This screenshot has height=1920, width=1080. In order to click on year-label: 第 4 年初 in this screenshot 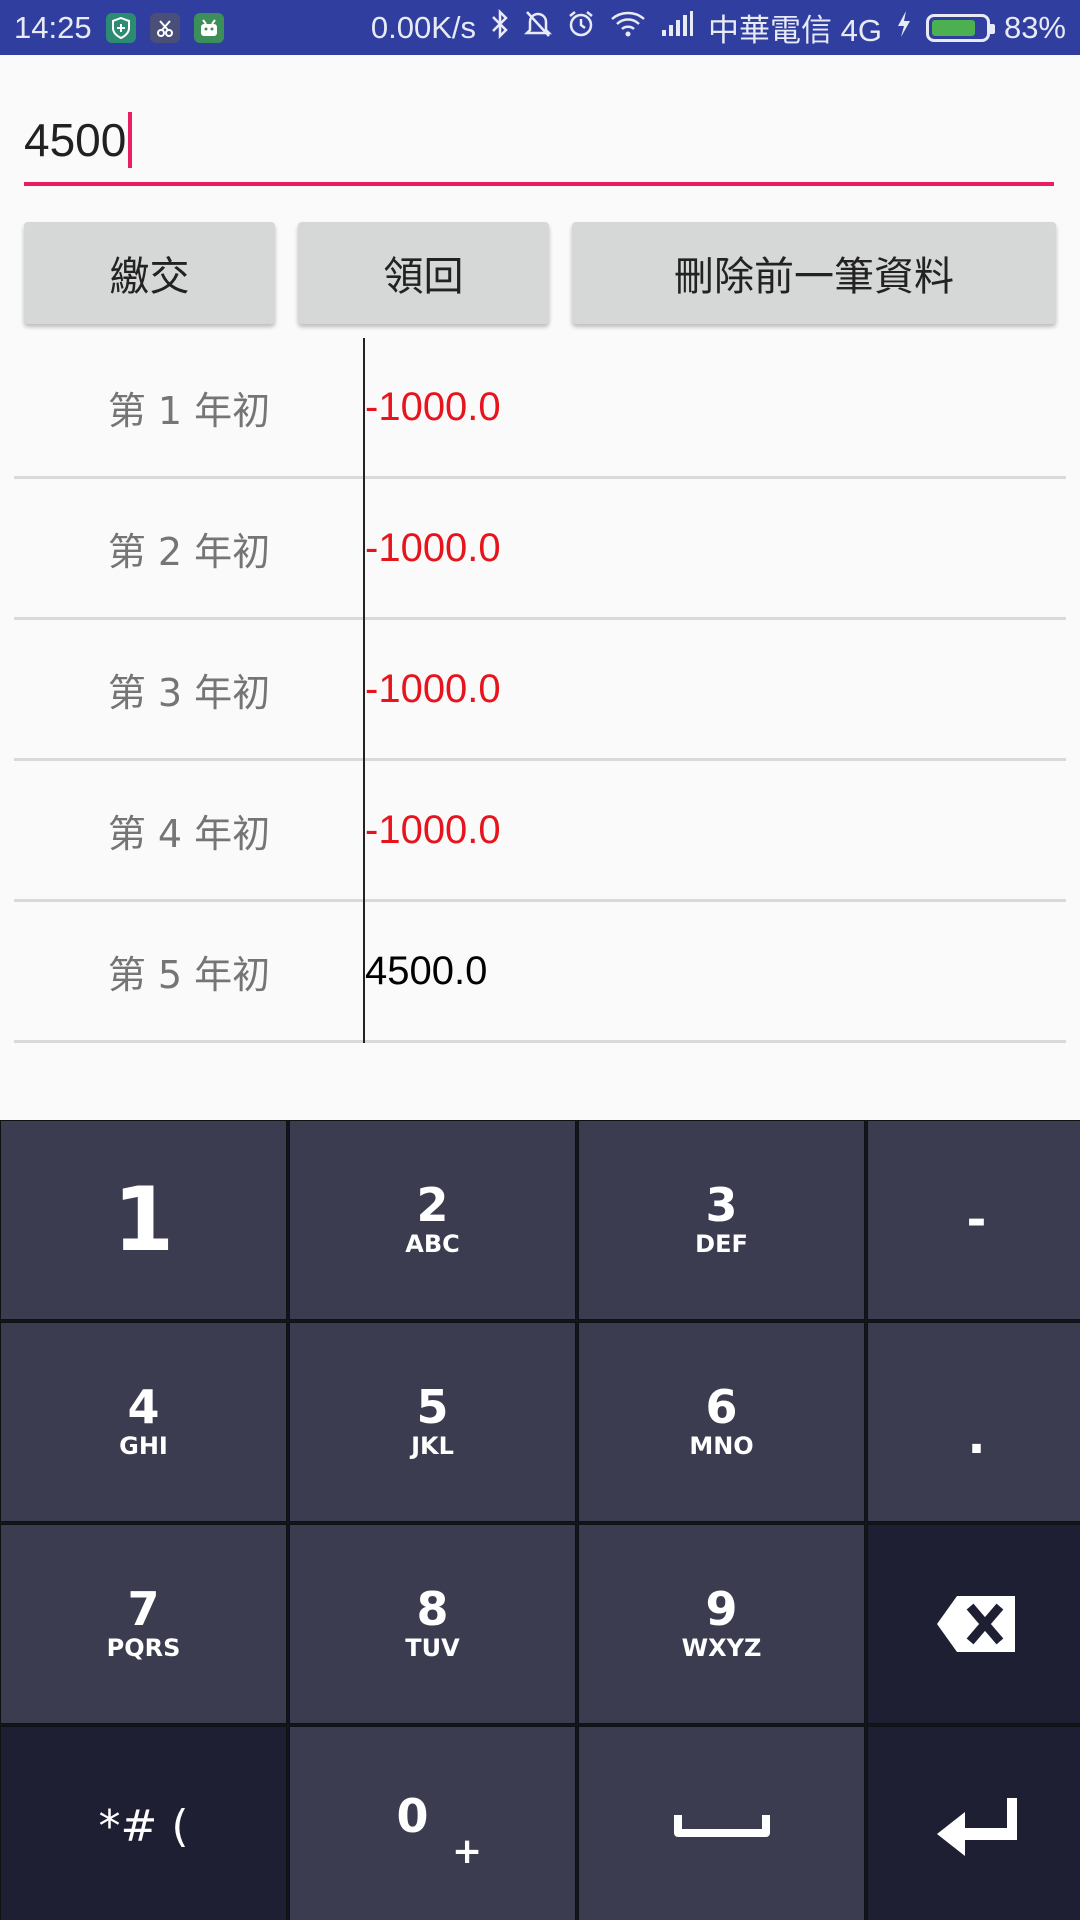, I will do `click(189, 833)`.